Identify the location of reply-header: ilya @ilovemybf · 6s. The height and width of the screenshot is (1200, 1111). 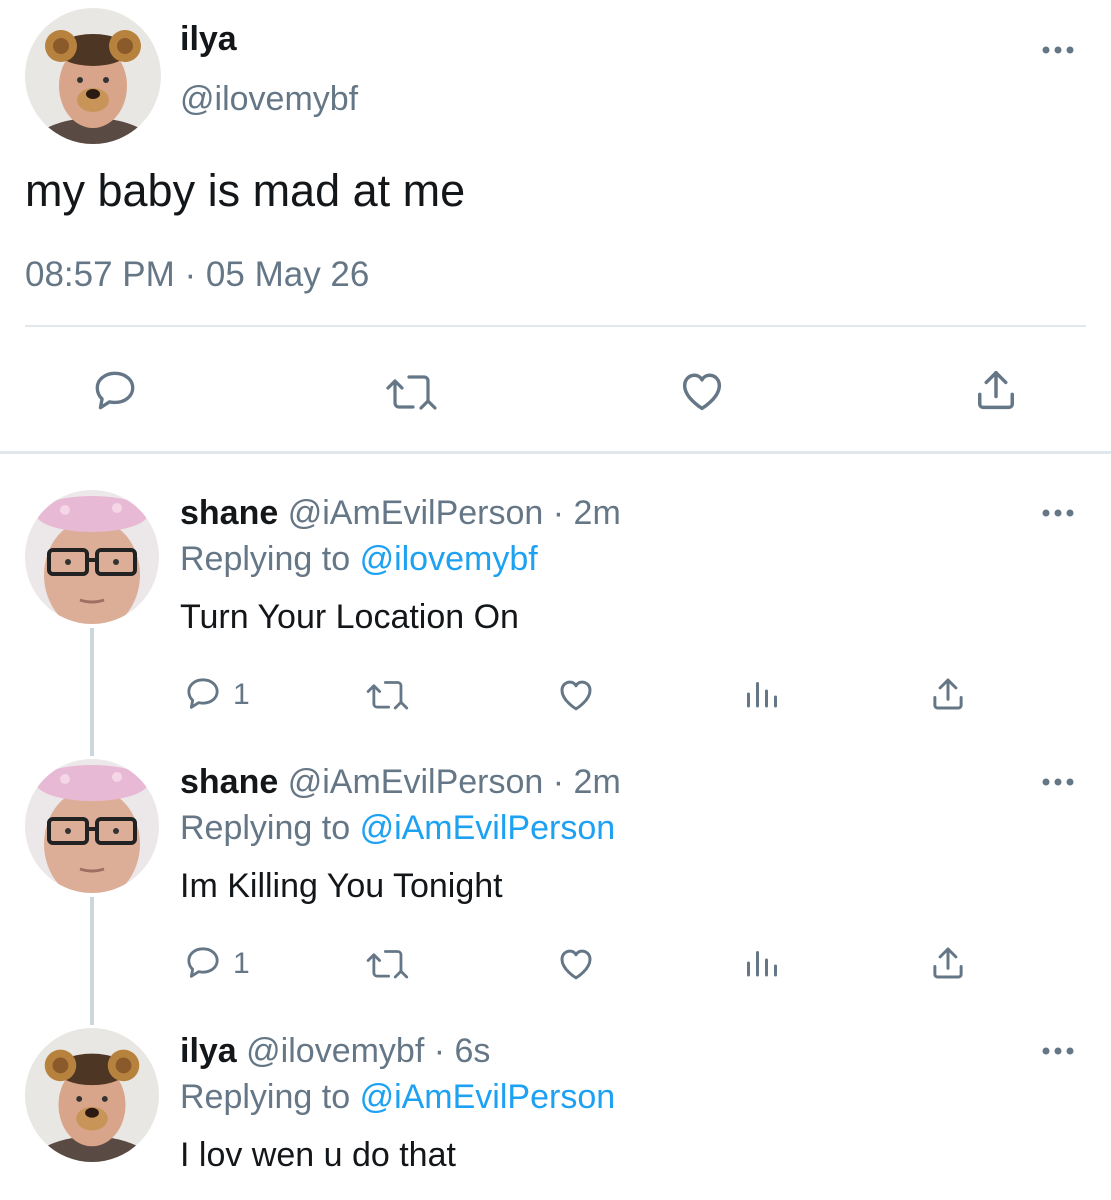
(335, 1051).